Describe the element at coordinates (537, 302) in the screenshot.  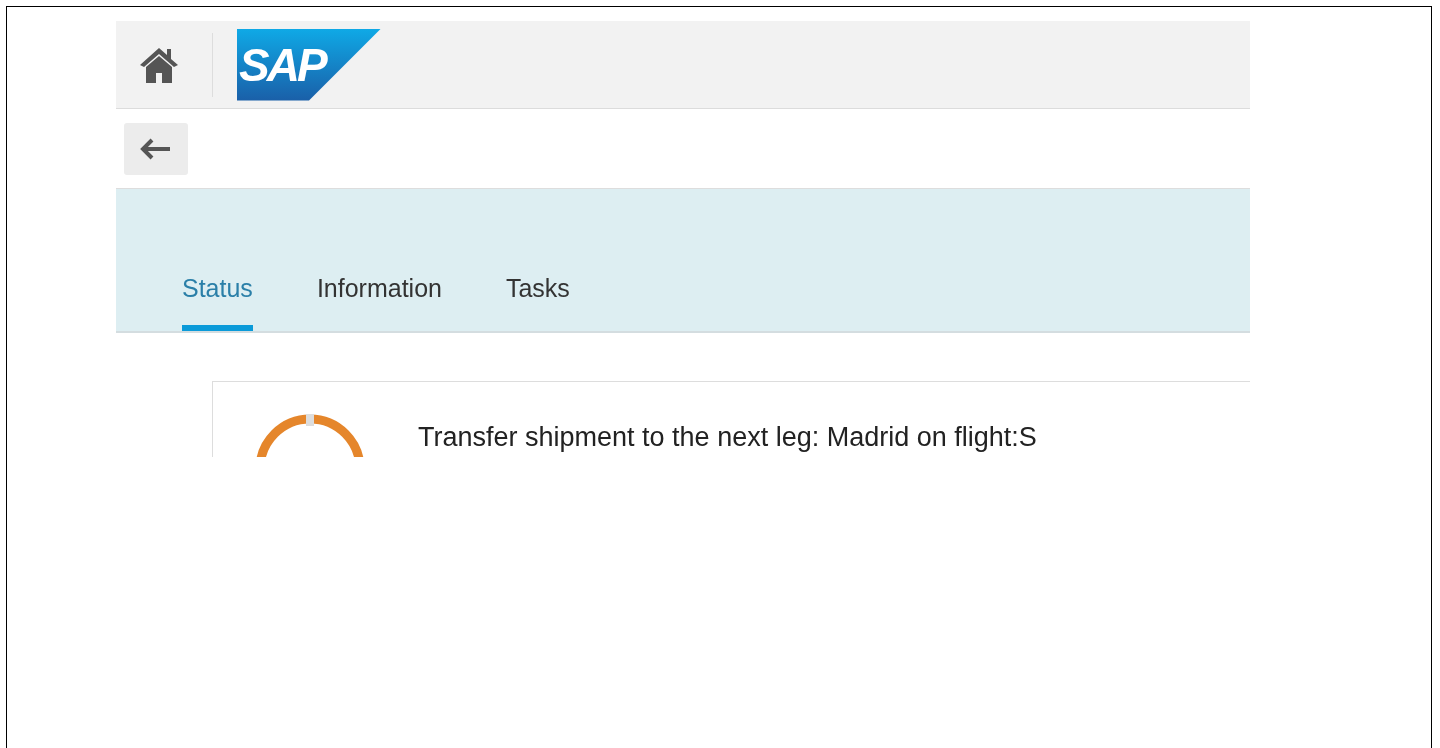
I see `tab: Tasks` at that location.